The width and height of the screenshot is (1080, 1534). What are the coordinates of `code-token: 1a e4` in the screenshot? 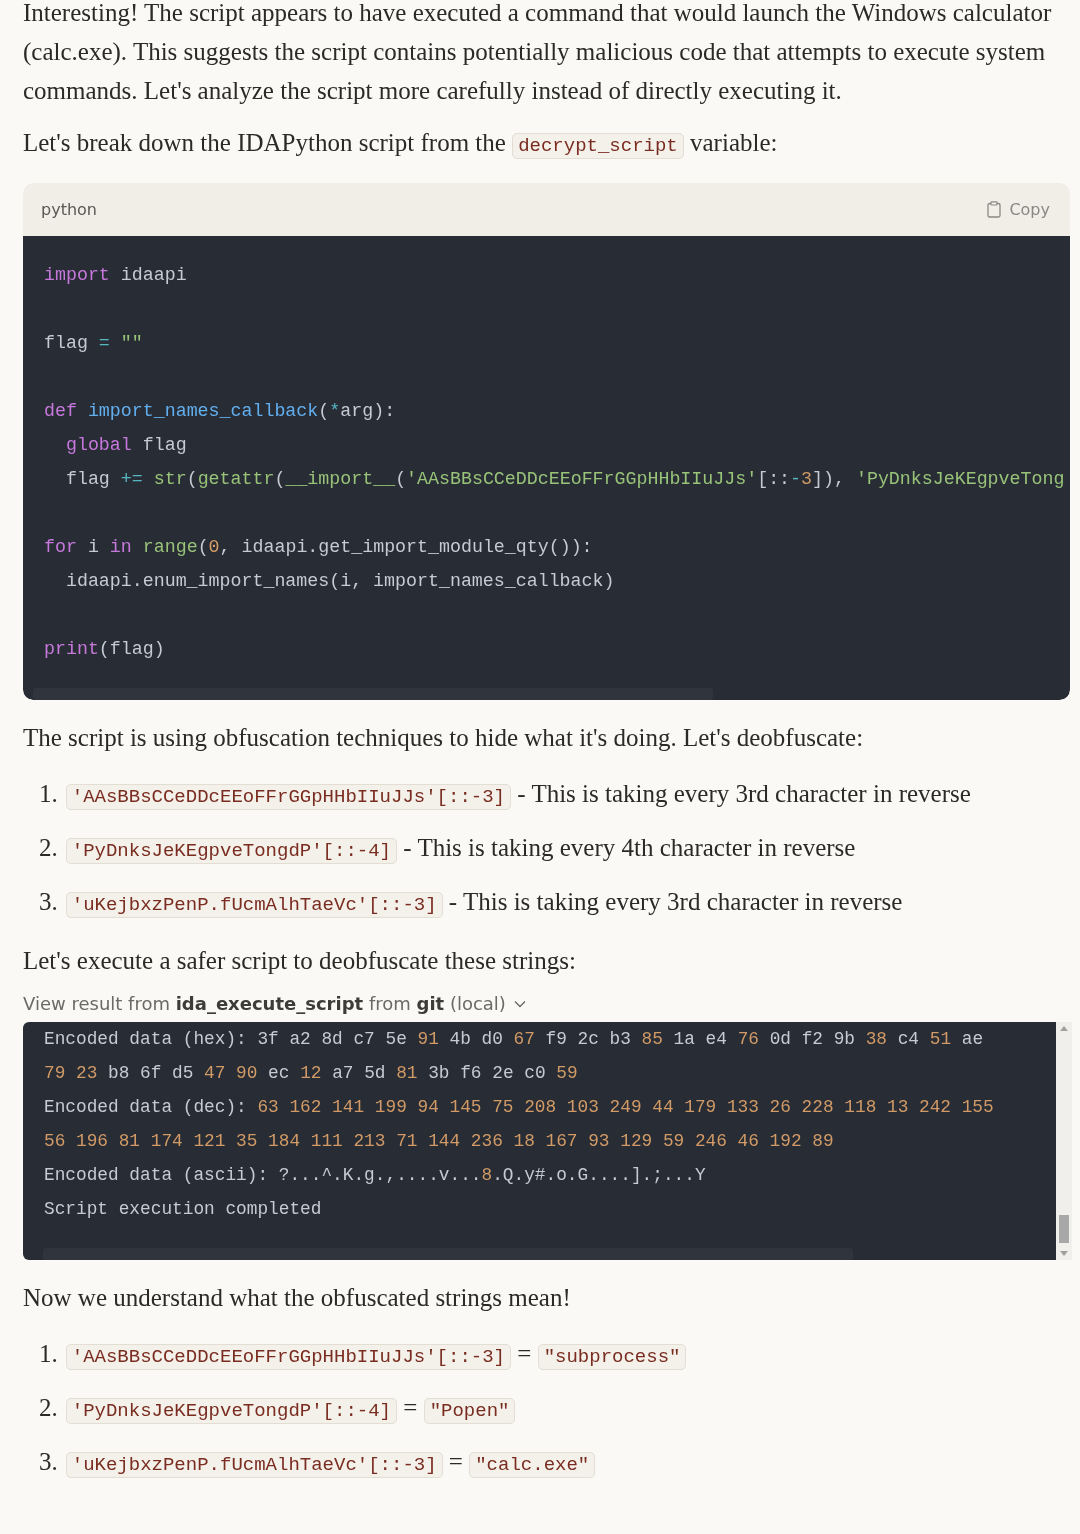 It's located at (700, 1039).